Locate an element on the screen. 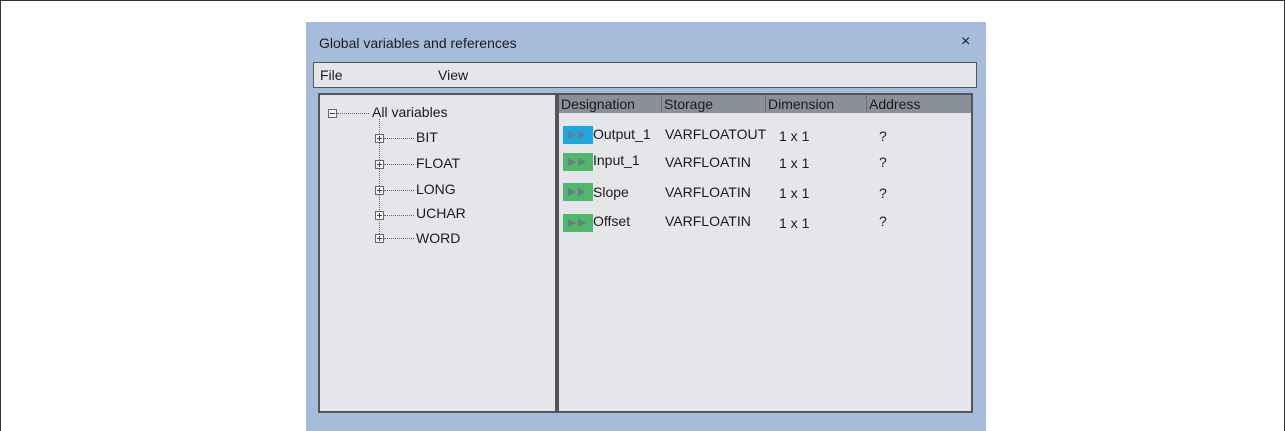 The image size is (1285, 431). menu-view: View is located at coordinates (453, 75).